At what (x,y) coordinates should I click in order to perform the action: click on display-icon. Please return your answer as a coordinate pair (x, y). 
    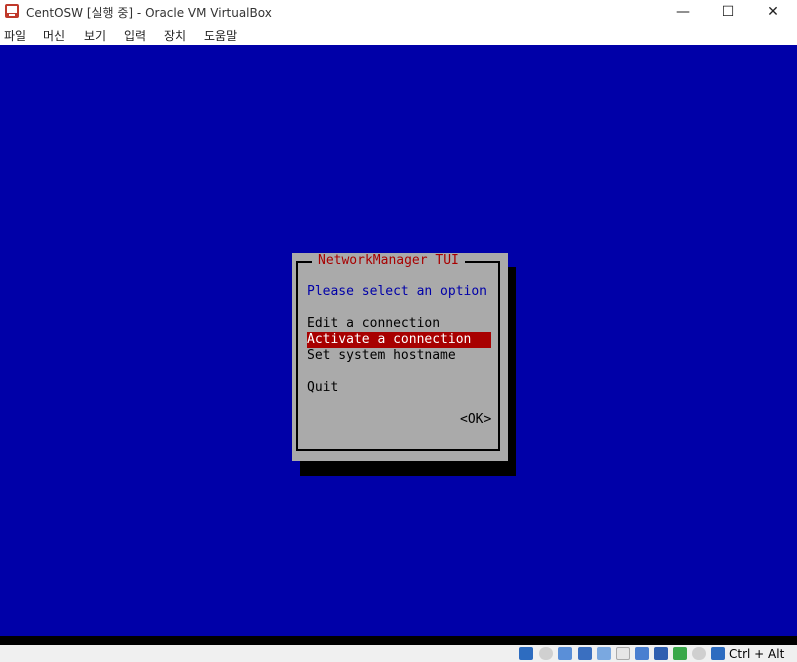
    Looking at the image, I should click on (623, 653).